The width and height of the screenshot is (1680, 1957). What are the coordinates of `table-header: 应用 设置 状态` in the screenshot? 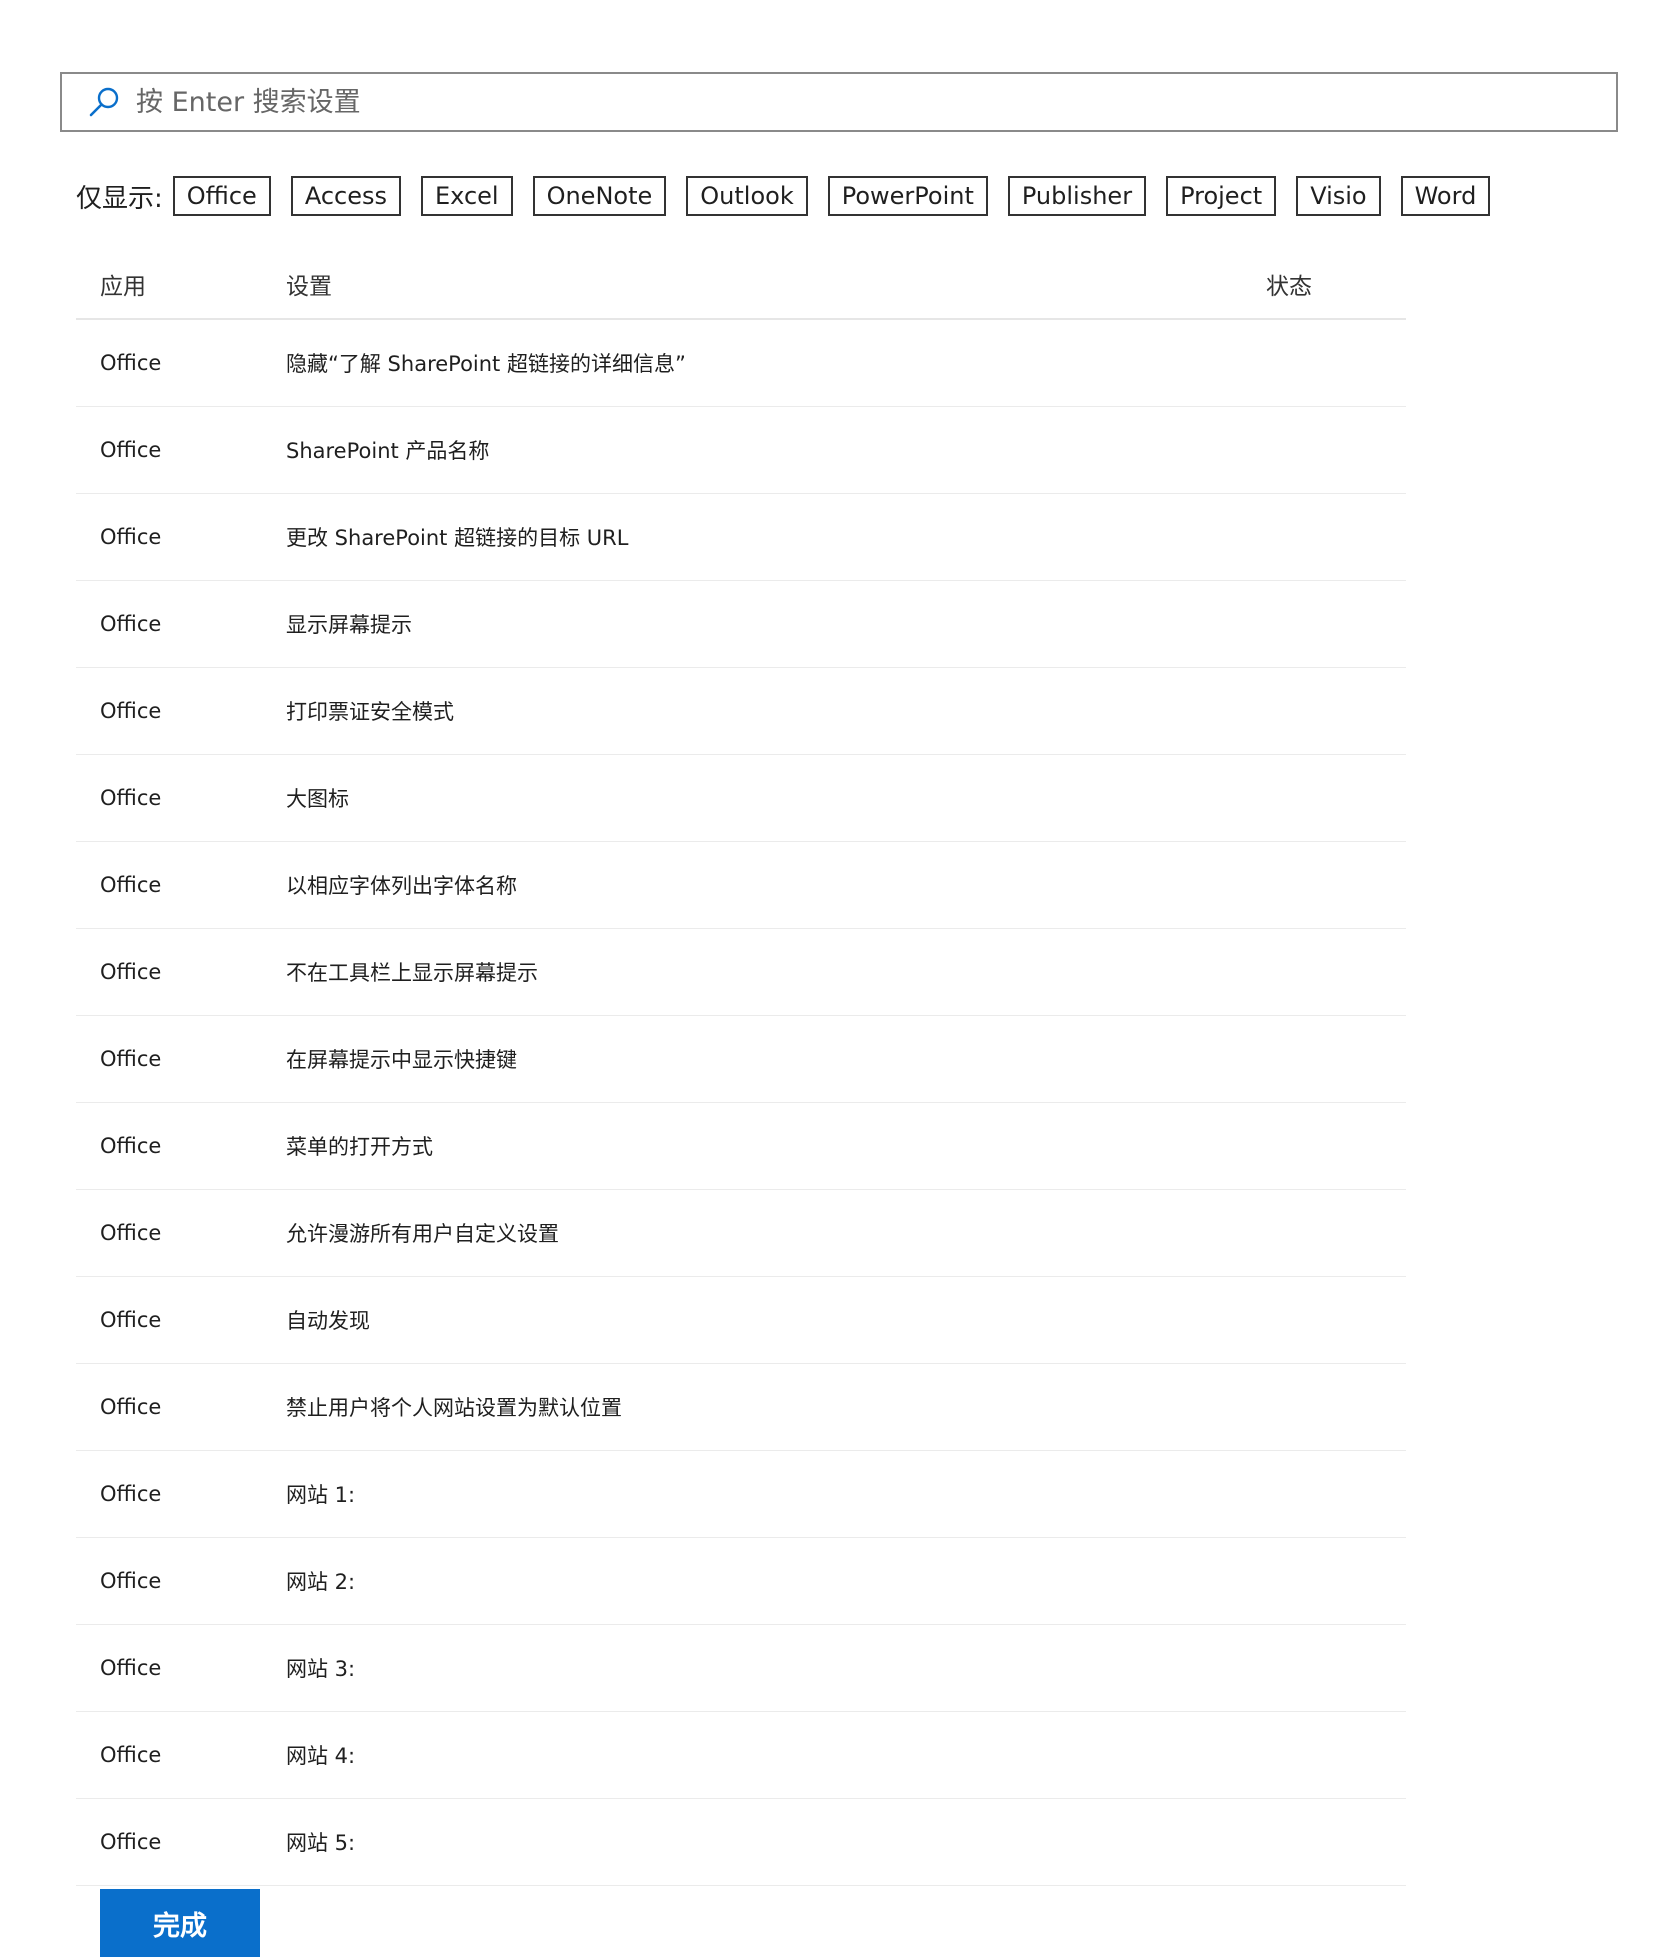 It's located at (741, 285).